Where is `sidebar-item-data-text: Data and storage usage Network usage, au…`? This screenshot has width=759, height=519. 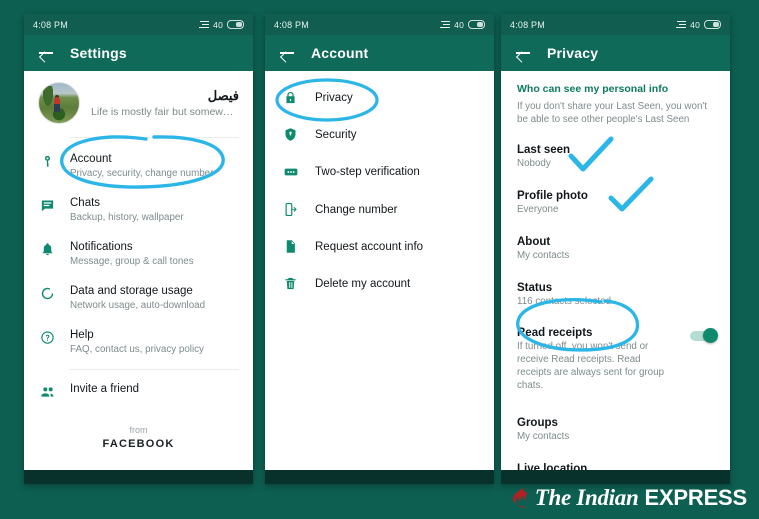 sidebar-item-data-text: Data and storage usage Network usage, au… is located at coordinates (154, 298).